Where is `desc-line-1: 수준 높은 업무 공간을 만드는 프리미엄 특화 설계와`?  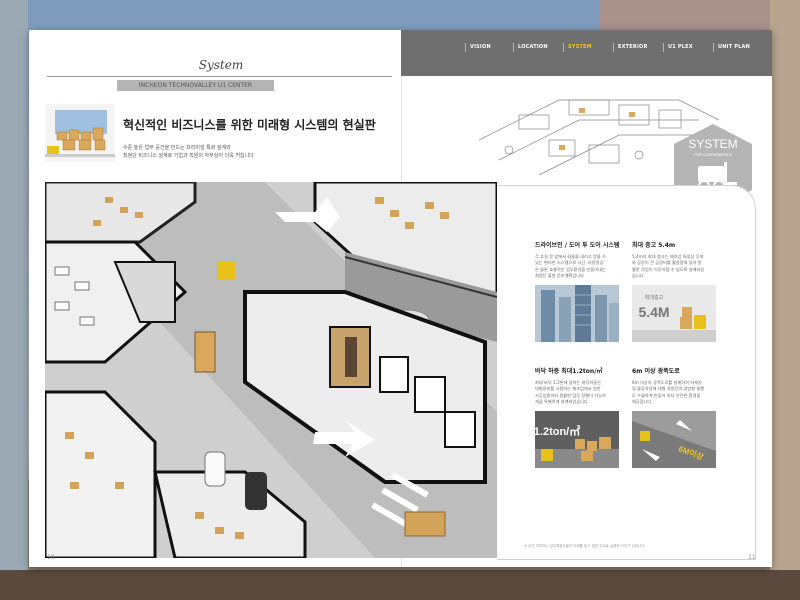 desc-line-1: 수준 높은 업무 공간을 만드는 프리미엄 특화 설계와 is located at coordinates (177, 148).